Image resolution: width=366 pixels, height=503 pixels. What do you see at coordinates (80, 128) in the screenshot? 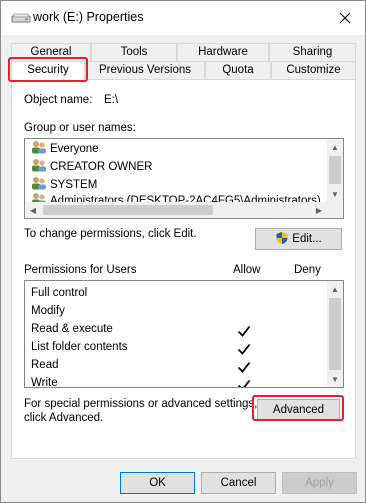
I see `group-names-label: Group or user names:` at bounding box center [80, 128].